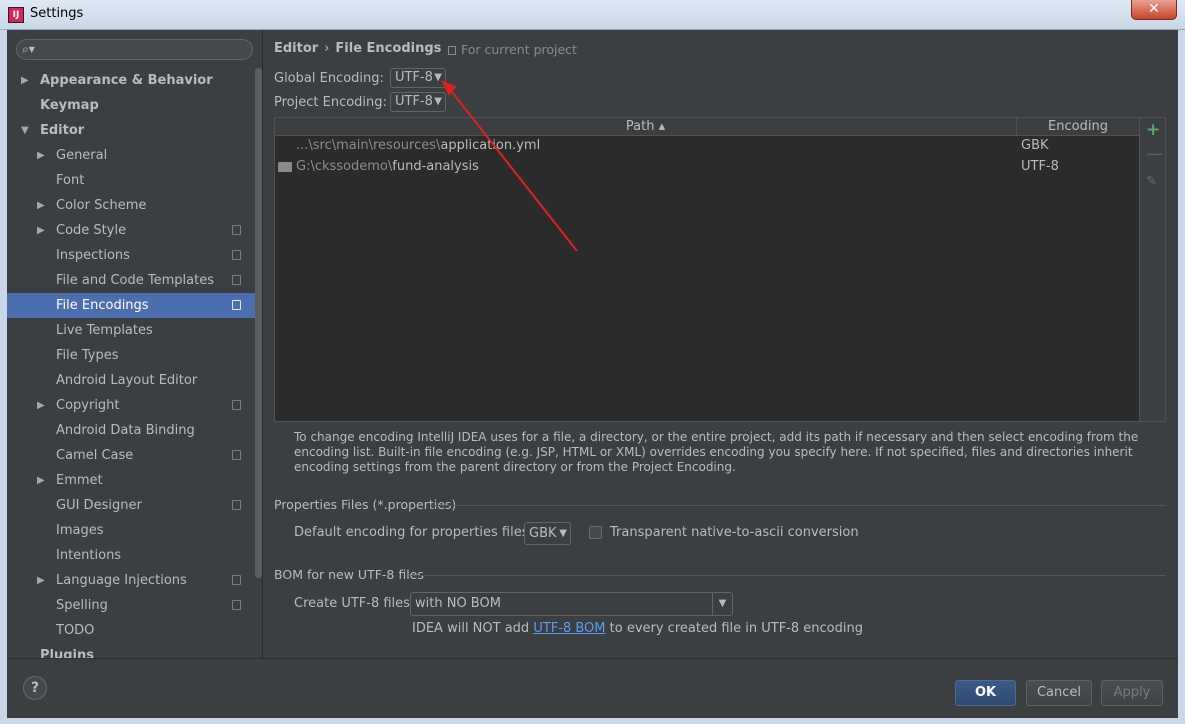 This screenshot has width=1185, height=724. What do you see at coordinates (1059, 693) in the screenshot?
I see `cancel-button: Cancel` at bounding box center [1059, 693].